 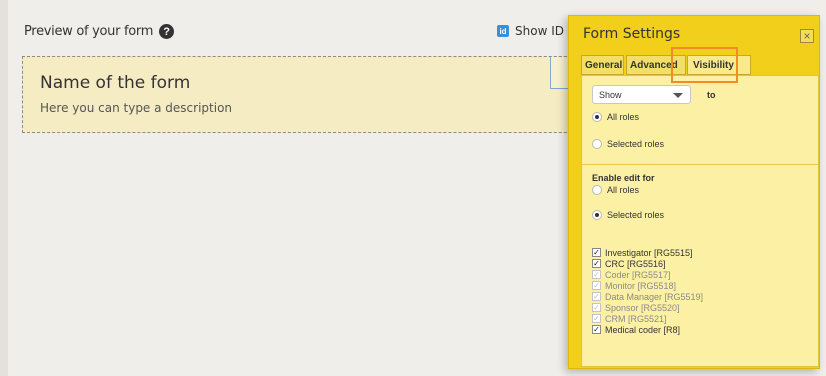 I want to click on preview-title: Preview of your form, so click(x=89, y=31).